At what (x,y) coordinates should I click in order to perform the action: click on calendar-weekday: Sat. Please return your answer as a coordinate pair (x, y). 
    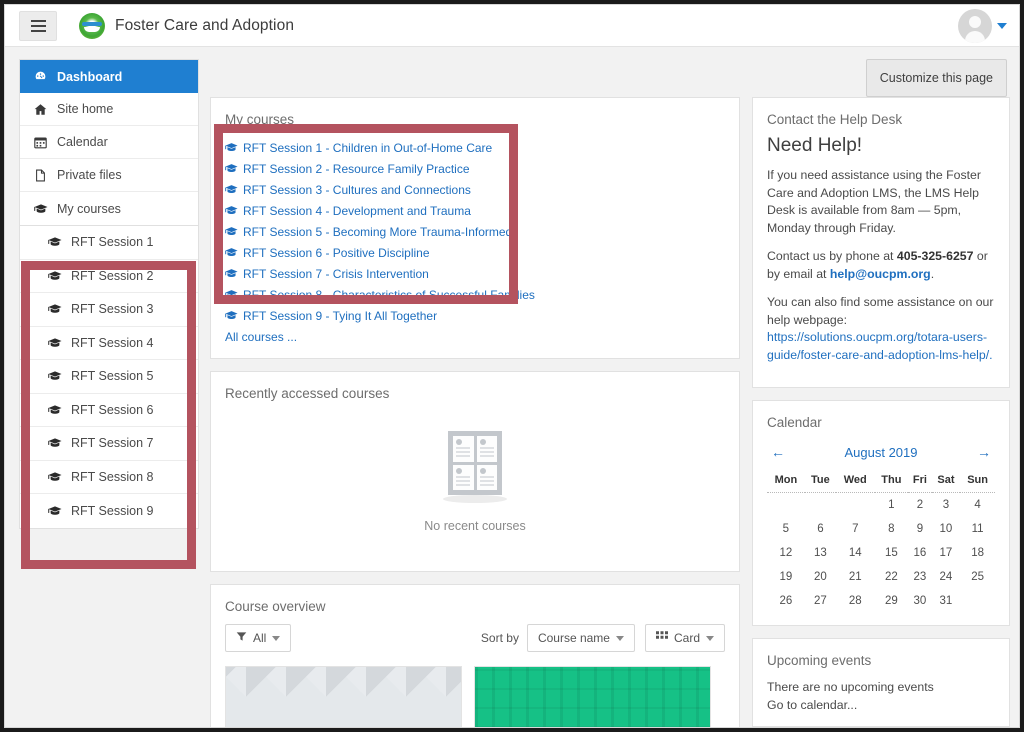
    Looking at the image, I should click on (946, 481).